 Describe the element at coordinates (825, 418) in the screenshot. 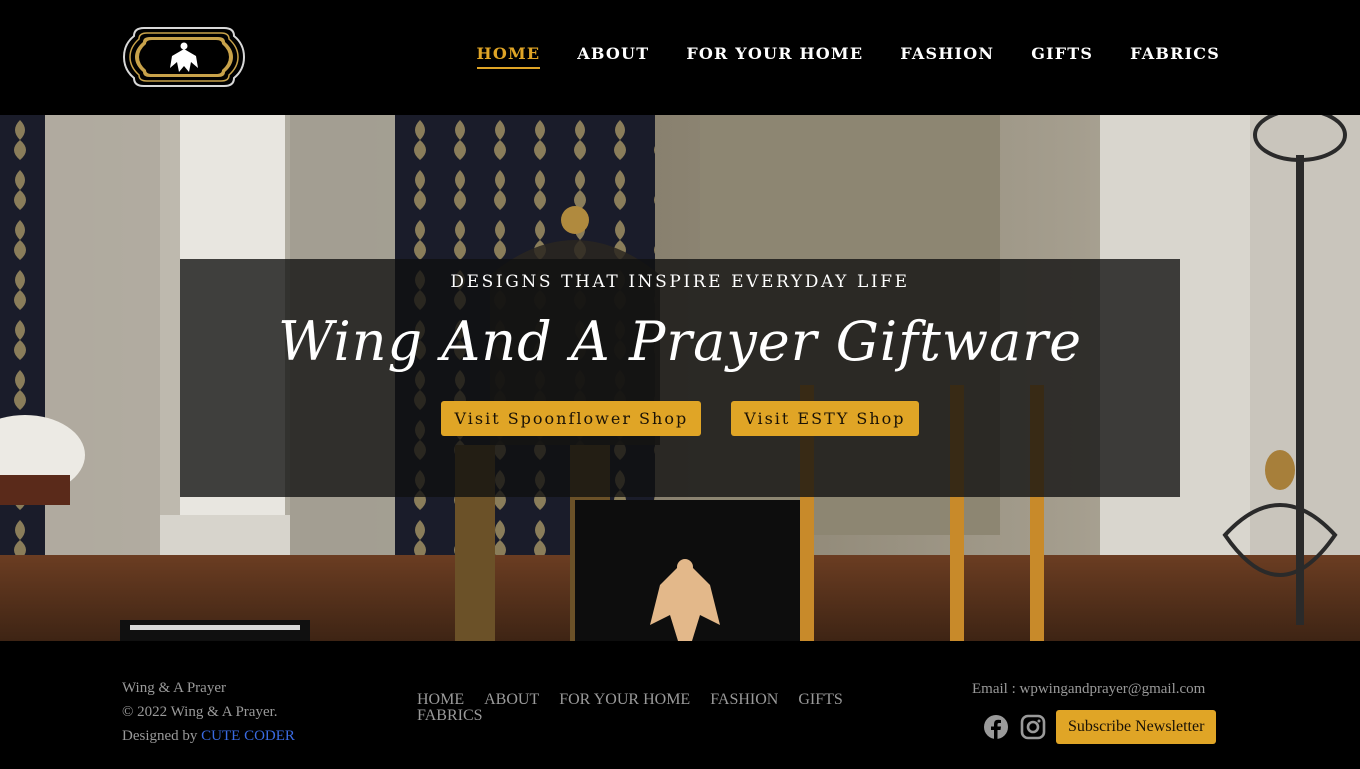

I see `etsy-shop-button: Visit ESTY Shop` at that location.